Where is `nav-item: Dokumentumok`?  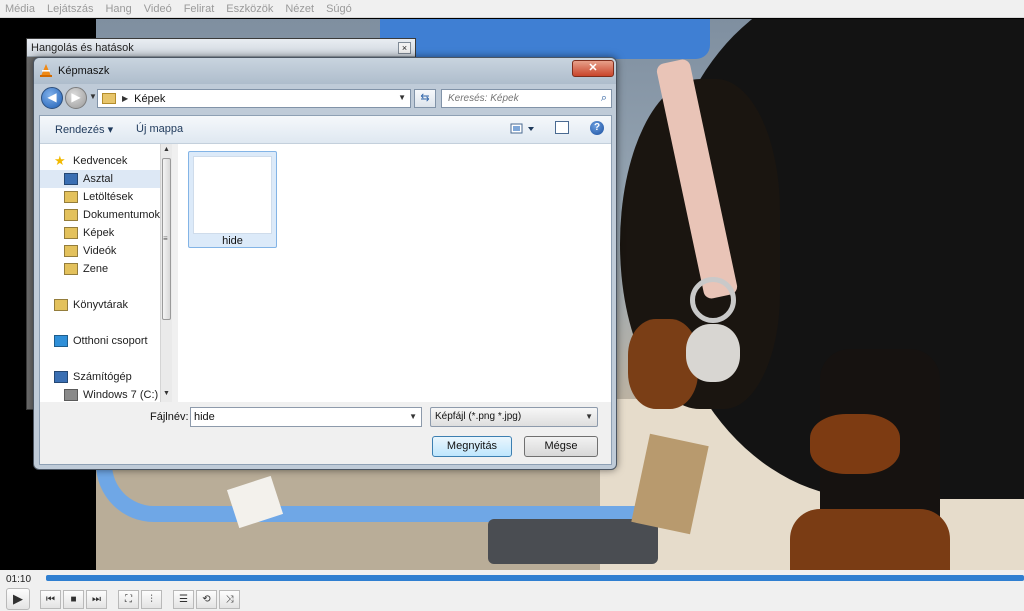
nav-item: Dokumentumok is located at coordinates (112, 215).